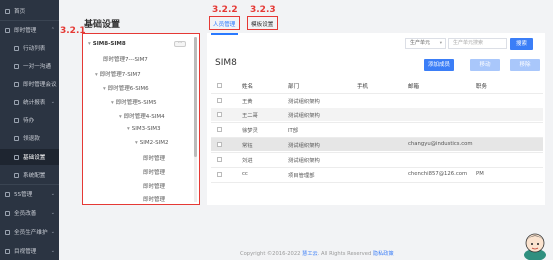 This screenshot has width=553, height=260. Describe the element at coordinates (25, 31) in the screenshot. I see `sidebar-item-label: 即时管理` at that location.